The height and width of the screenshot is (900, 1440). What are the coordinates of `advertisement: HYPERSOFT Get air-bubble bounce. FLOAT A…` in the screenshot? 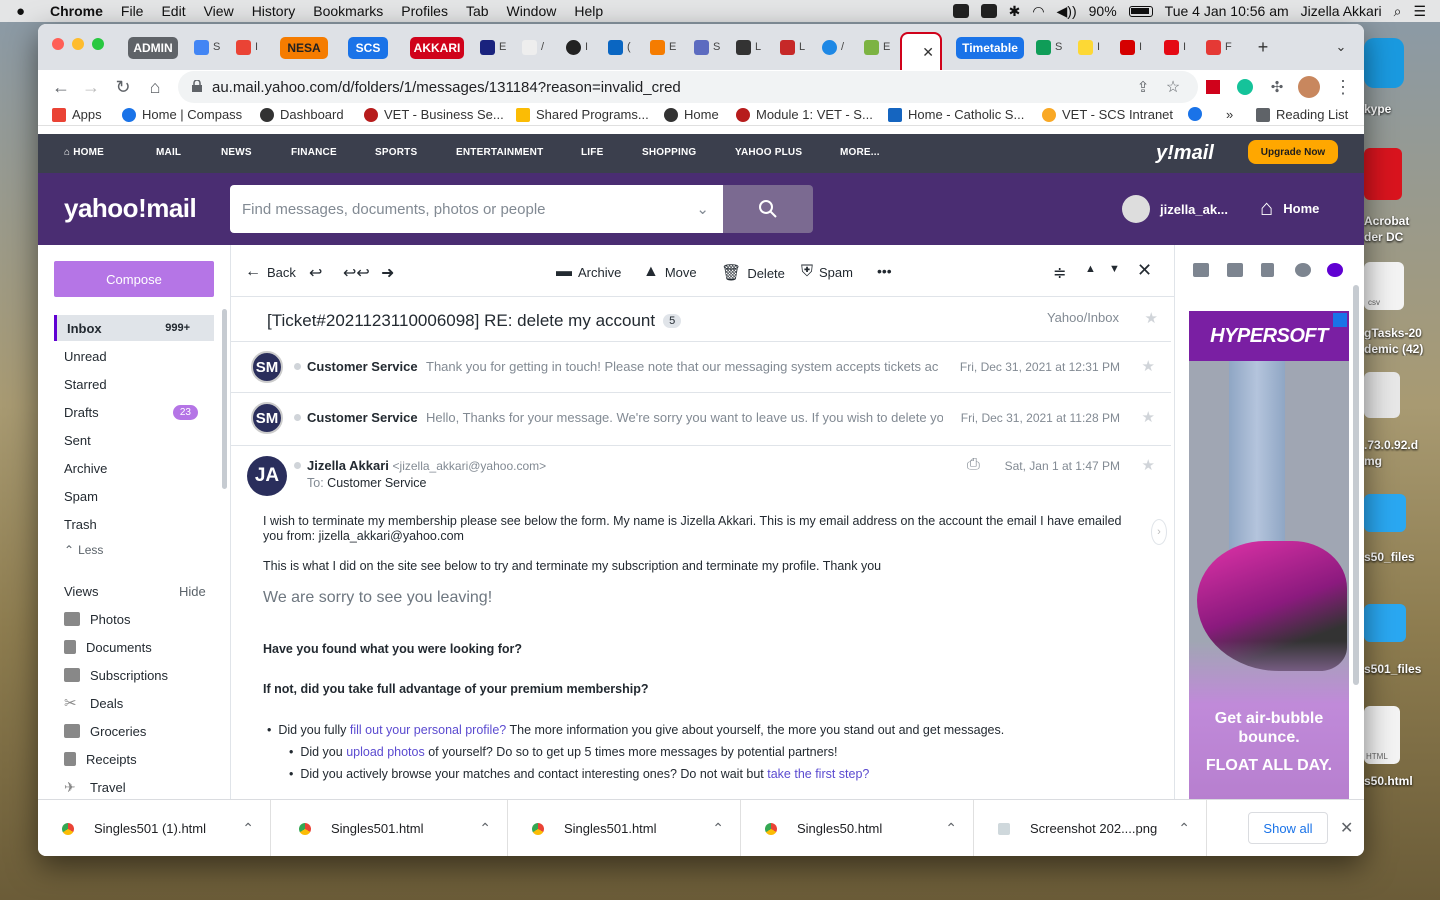 It's located at (1269, 555).